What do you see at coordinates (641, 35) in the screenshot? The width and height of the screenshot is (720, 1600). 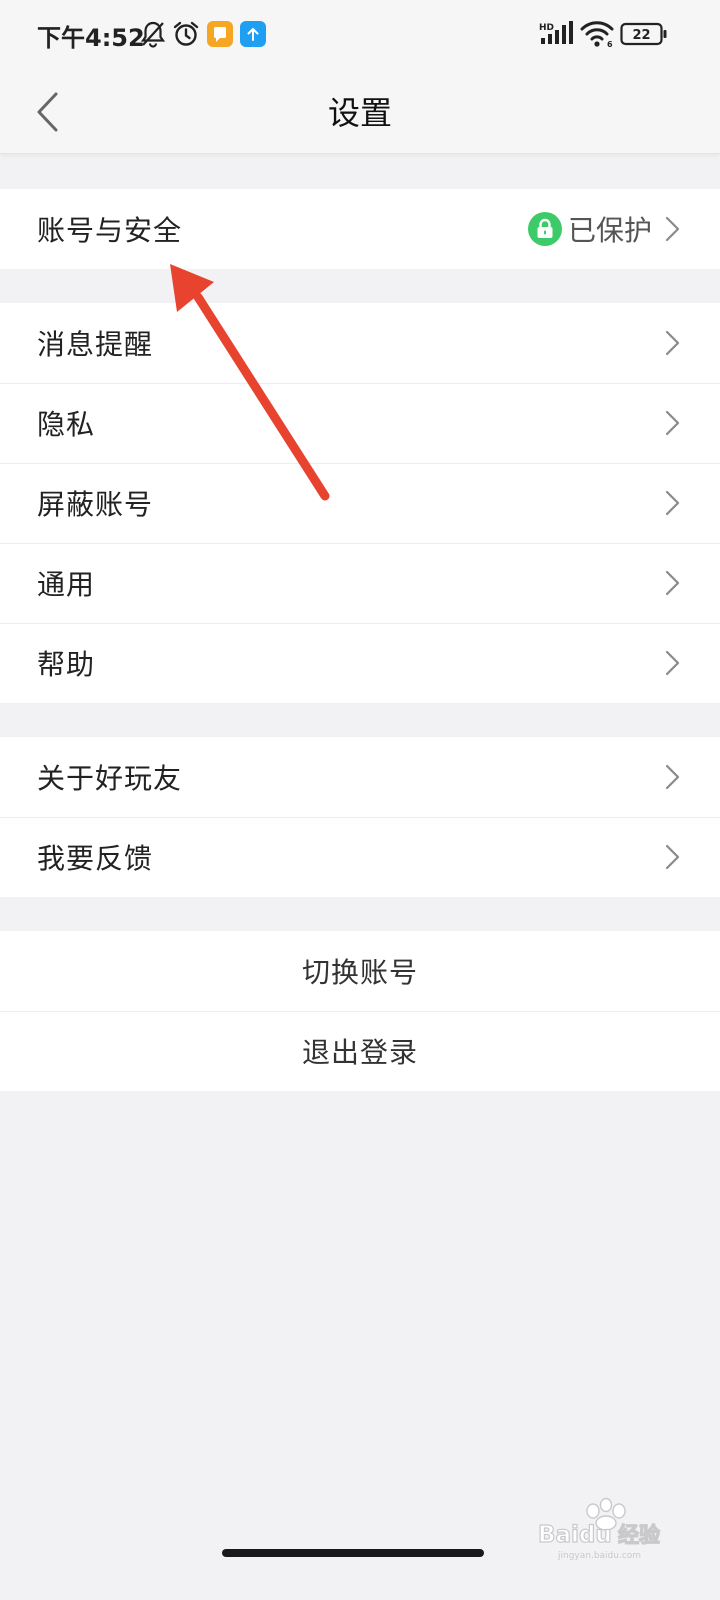 I see `battery-level: 22` at bounding box center [641, 35].